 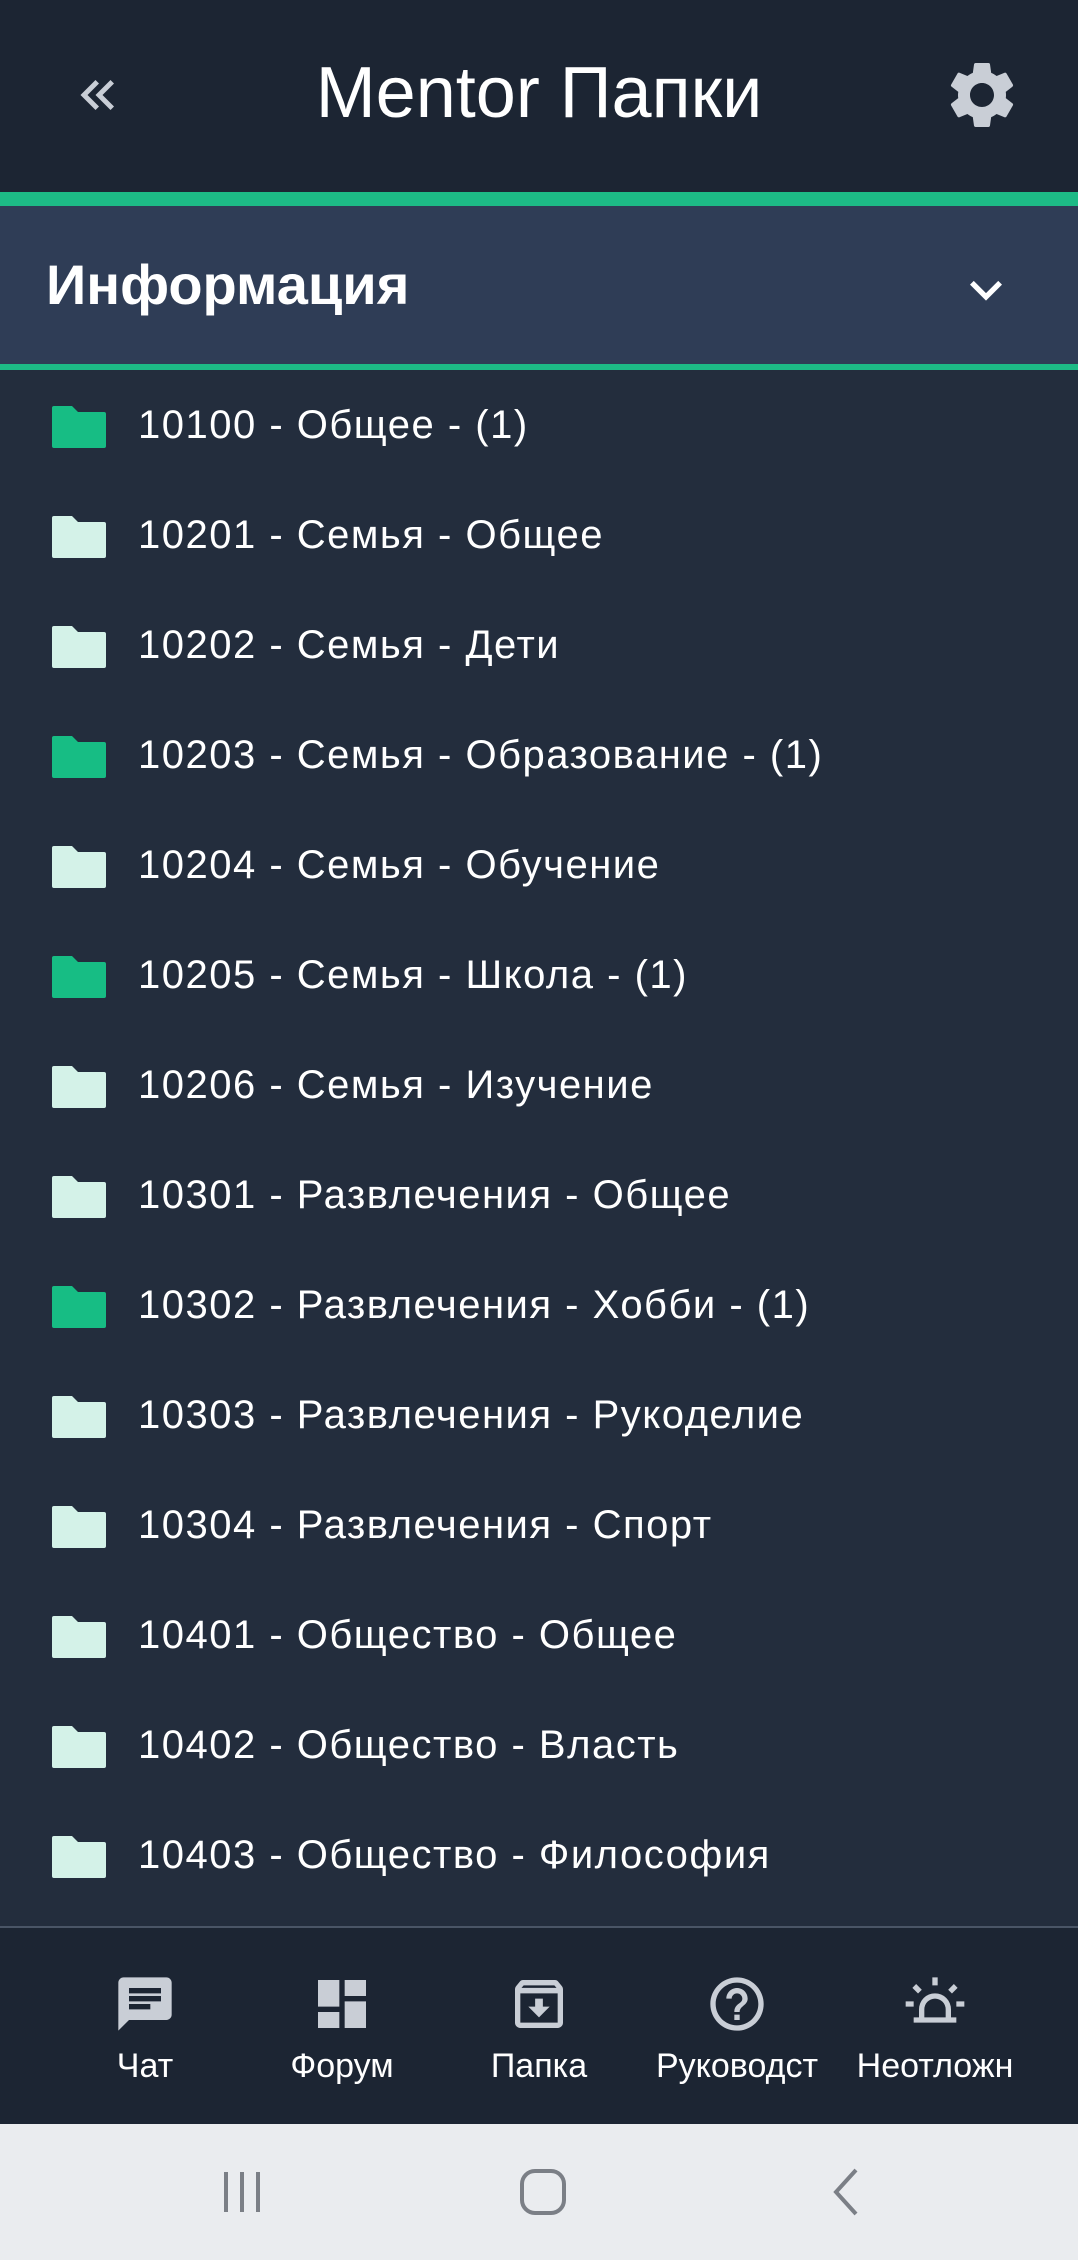 I want to click on nav-item-archive: Папка, so click(x=539, y=2026).